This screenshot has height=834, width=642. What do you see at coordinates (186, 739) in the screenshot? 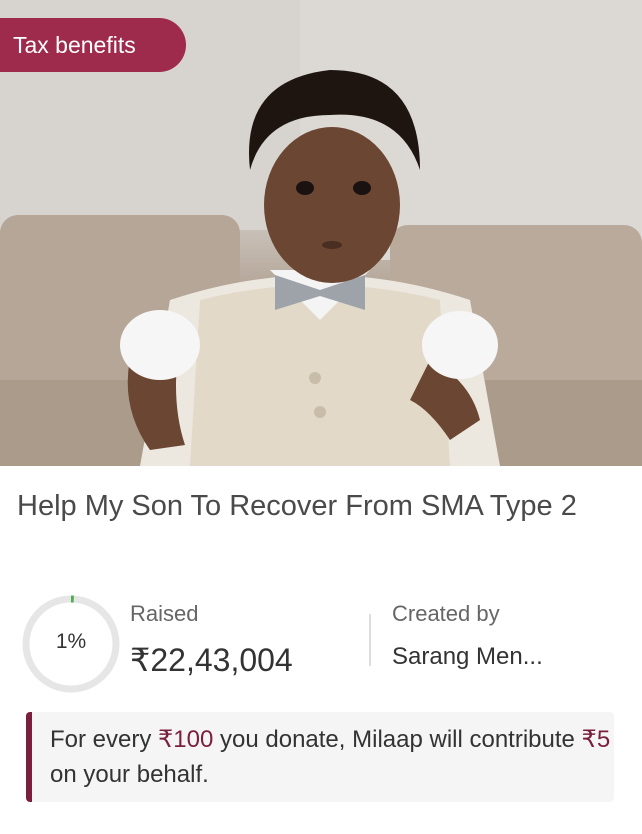
I see `notice-amount-100: ₹100` at bounding box center [186, 739].